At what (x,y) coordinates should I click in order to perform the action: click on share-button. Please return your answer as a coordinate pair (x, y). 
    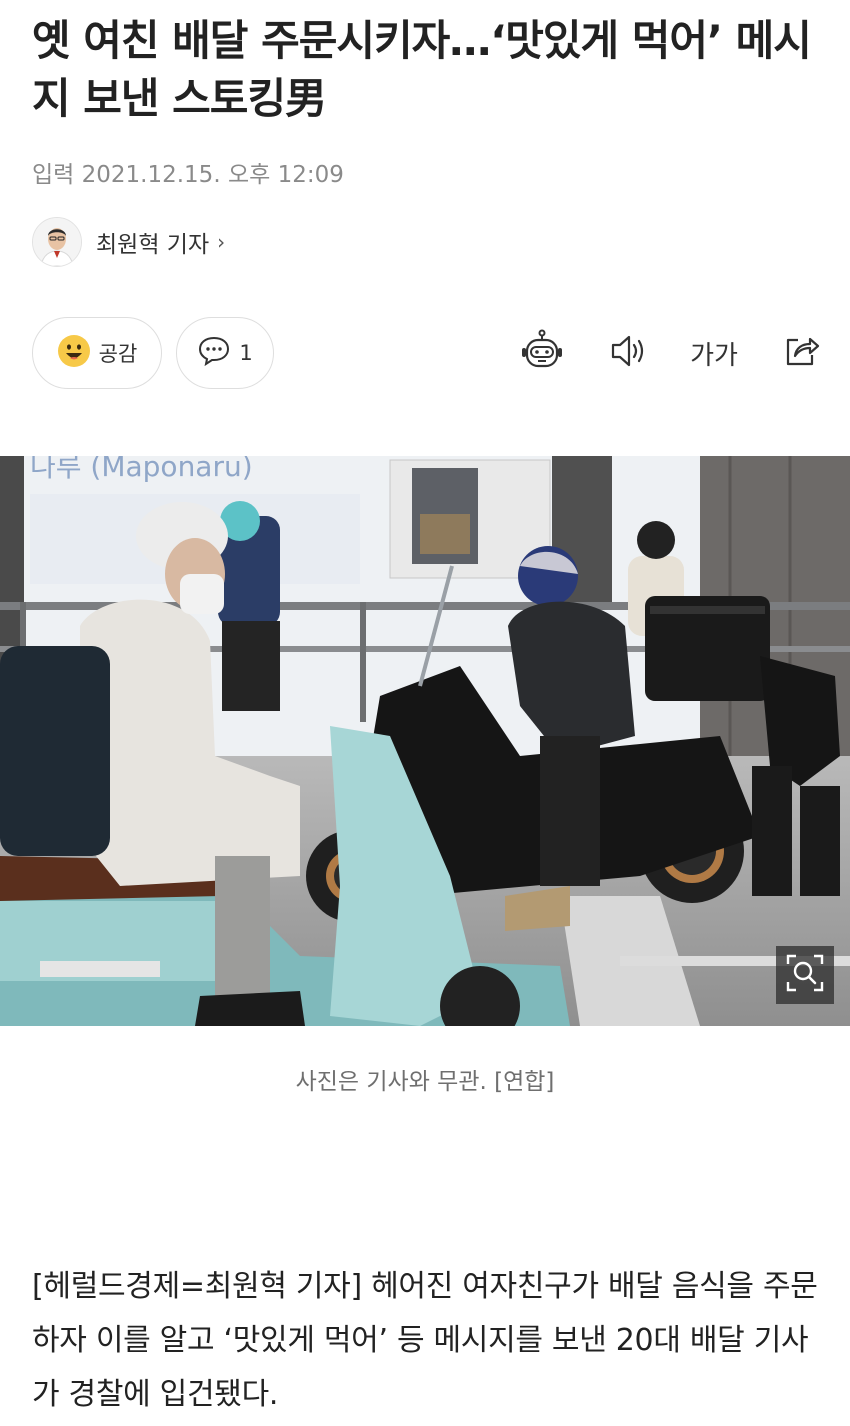
    Looking at the image, I should click on (801, 353).